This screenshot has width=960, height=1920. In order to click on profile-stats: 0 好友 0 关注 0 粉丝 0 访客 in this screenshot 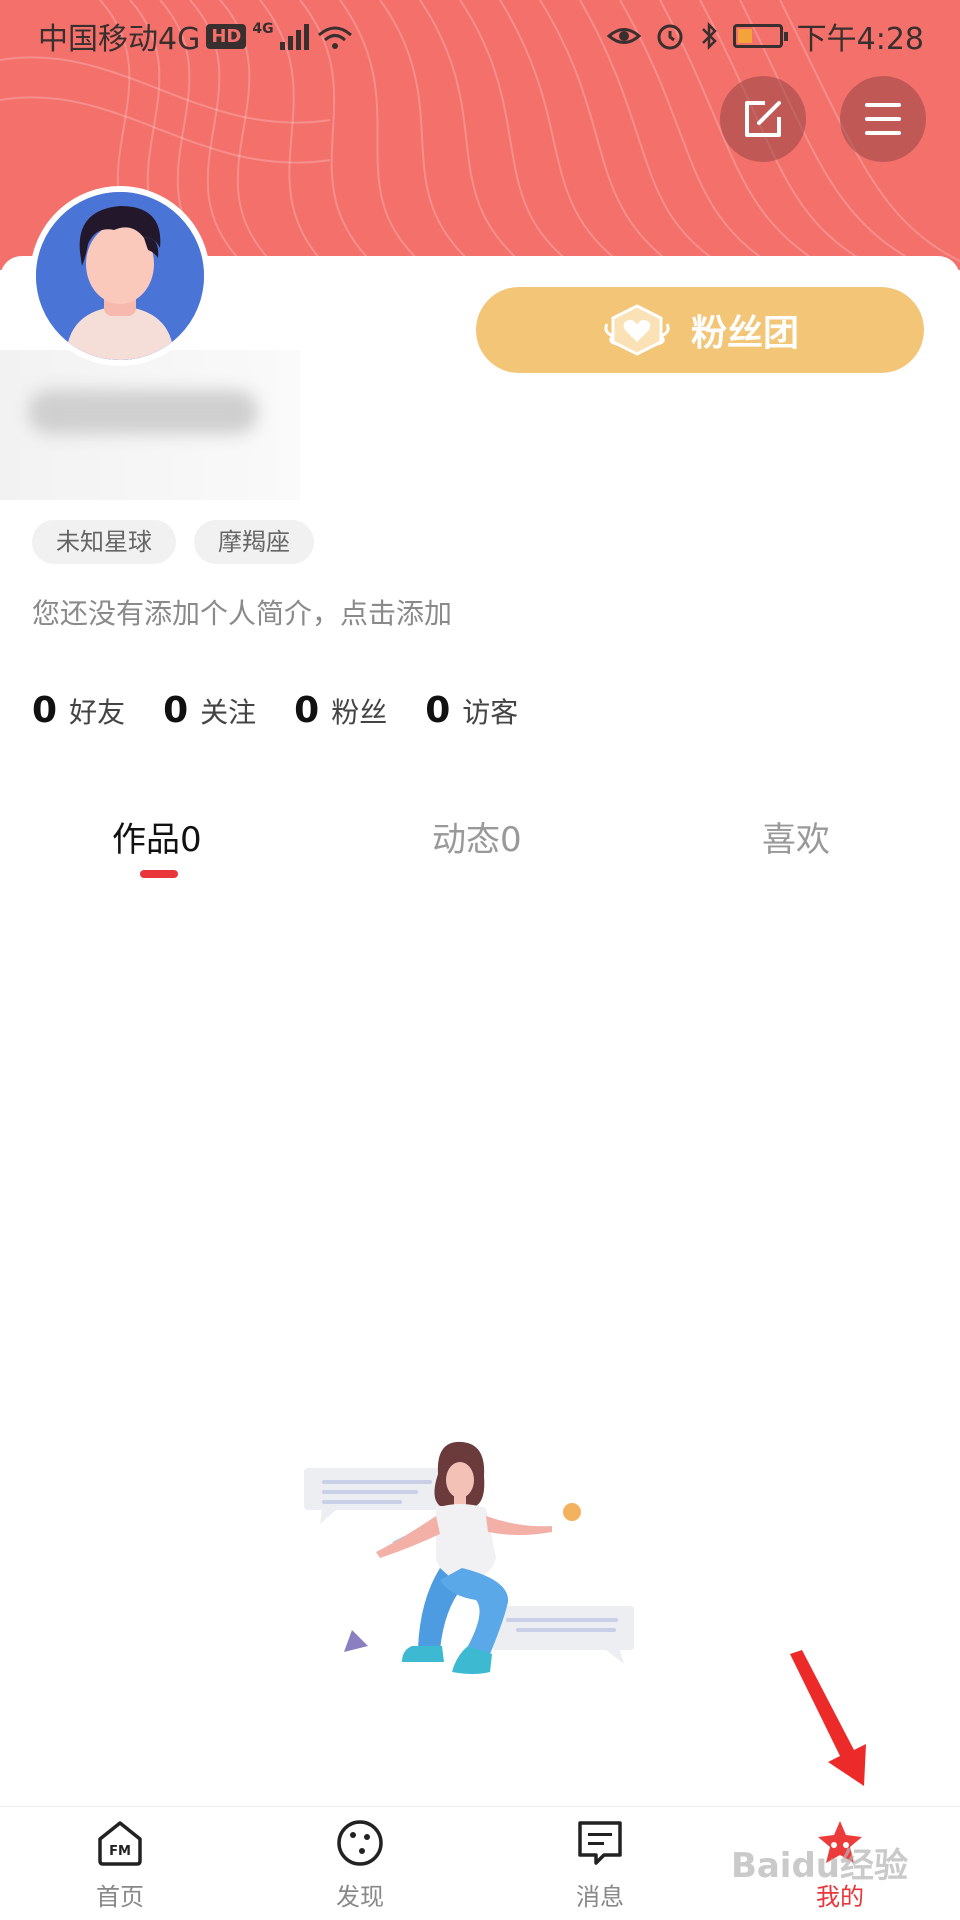, I will do `click(275, 710)`.